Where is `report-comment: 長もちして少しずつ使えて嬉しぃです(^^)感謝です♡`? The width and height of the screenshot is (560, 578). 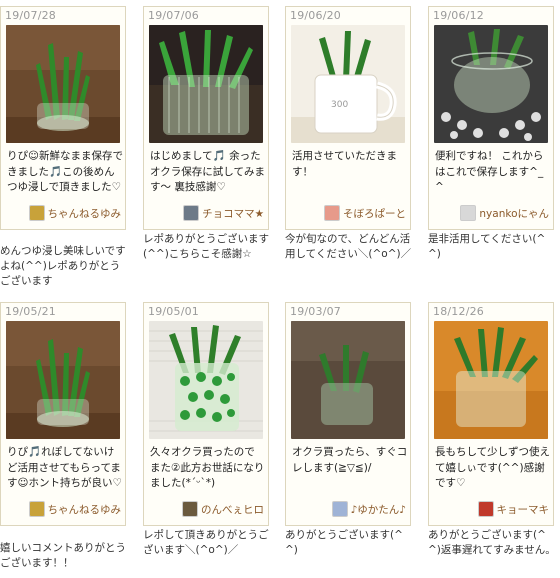
report-comment: 長もちして少しずつ使えて嬉しぃです(^^)感謝です♡ is located at coordinates (492, 467).